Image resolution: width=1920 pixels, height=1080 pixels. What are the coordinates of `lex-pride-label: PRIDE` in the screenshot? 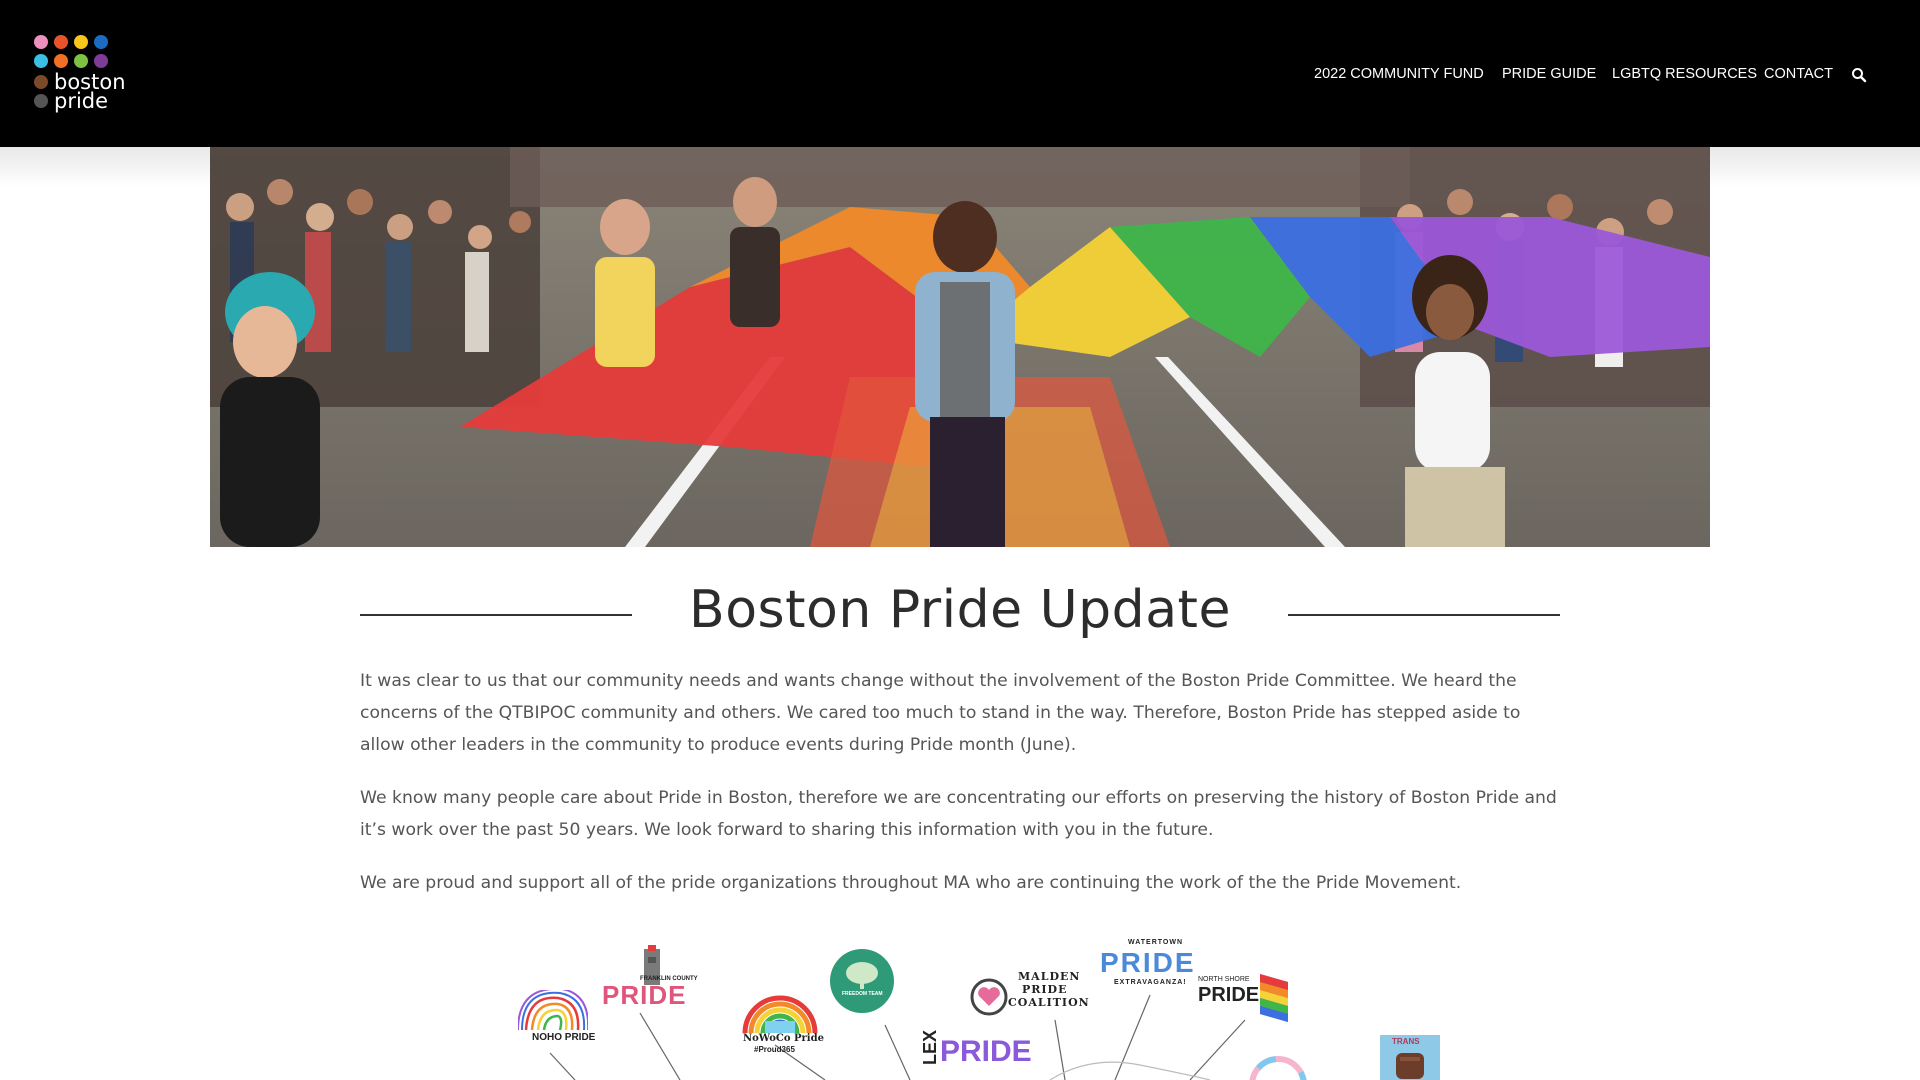 It's located at (986, 1051).